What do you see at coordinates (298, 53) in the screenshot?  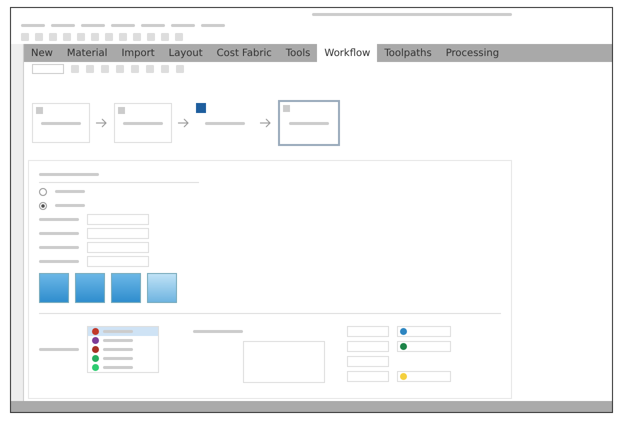 I see `tab: Tools` at bounding box center [298, 53].